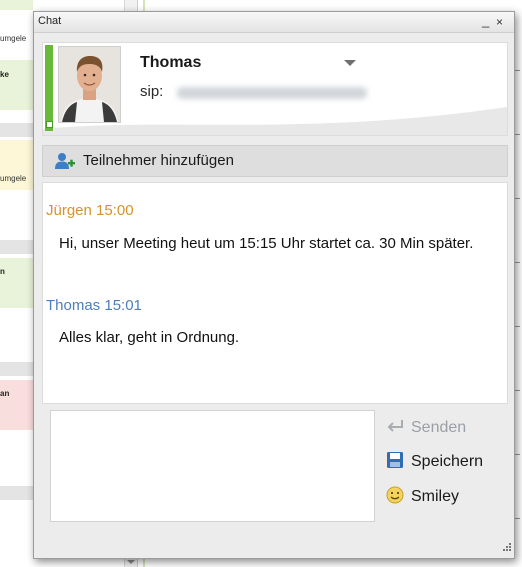  I want to click on save-label: Speichern, so click(447, 461).